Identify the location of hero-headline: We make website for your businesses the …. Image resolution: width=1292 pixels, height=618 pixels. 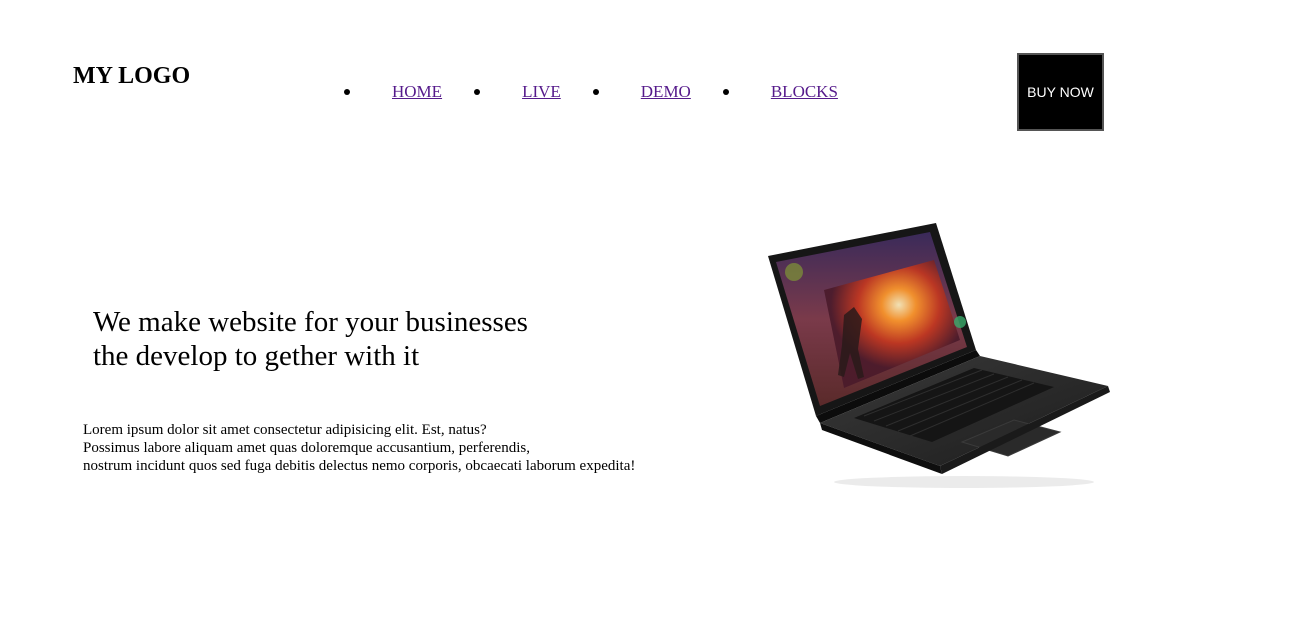
(343, 339).